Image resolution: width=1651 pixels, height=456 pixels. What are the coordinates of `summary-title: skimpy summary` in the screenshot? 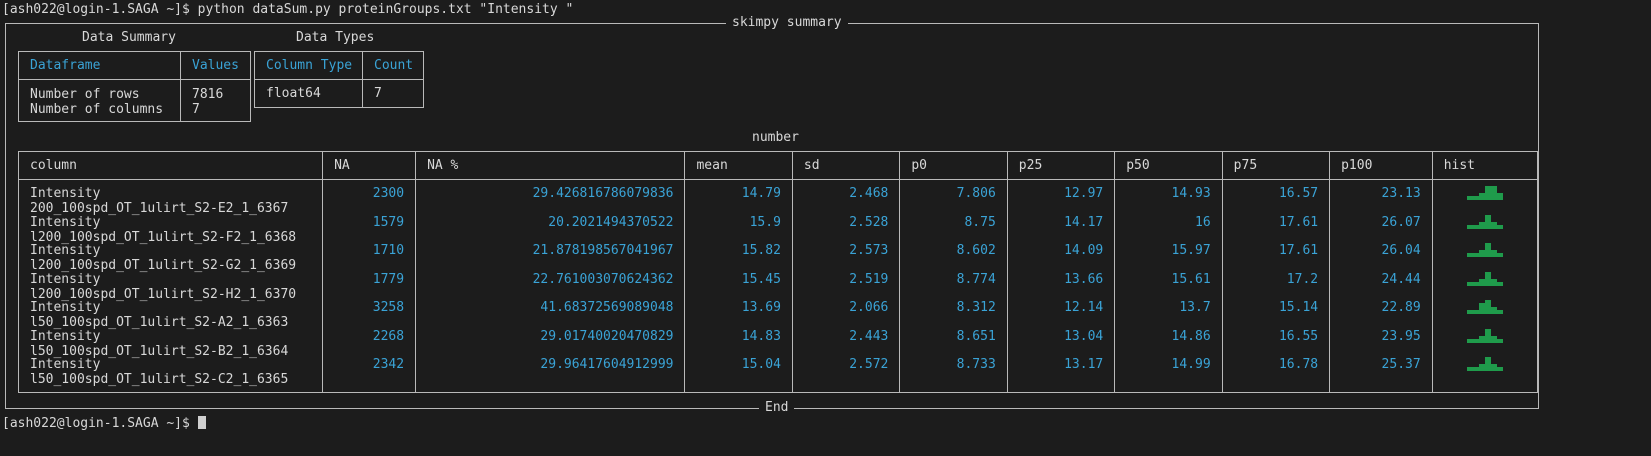 It's located at (787, 22).